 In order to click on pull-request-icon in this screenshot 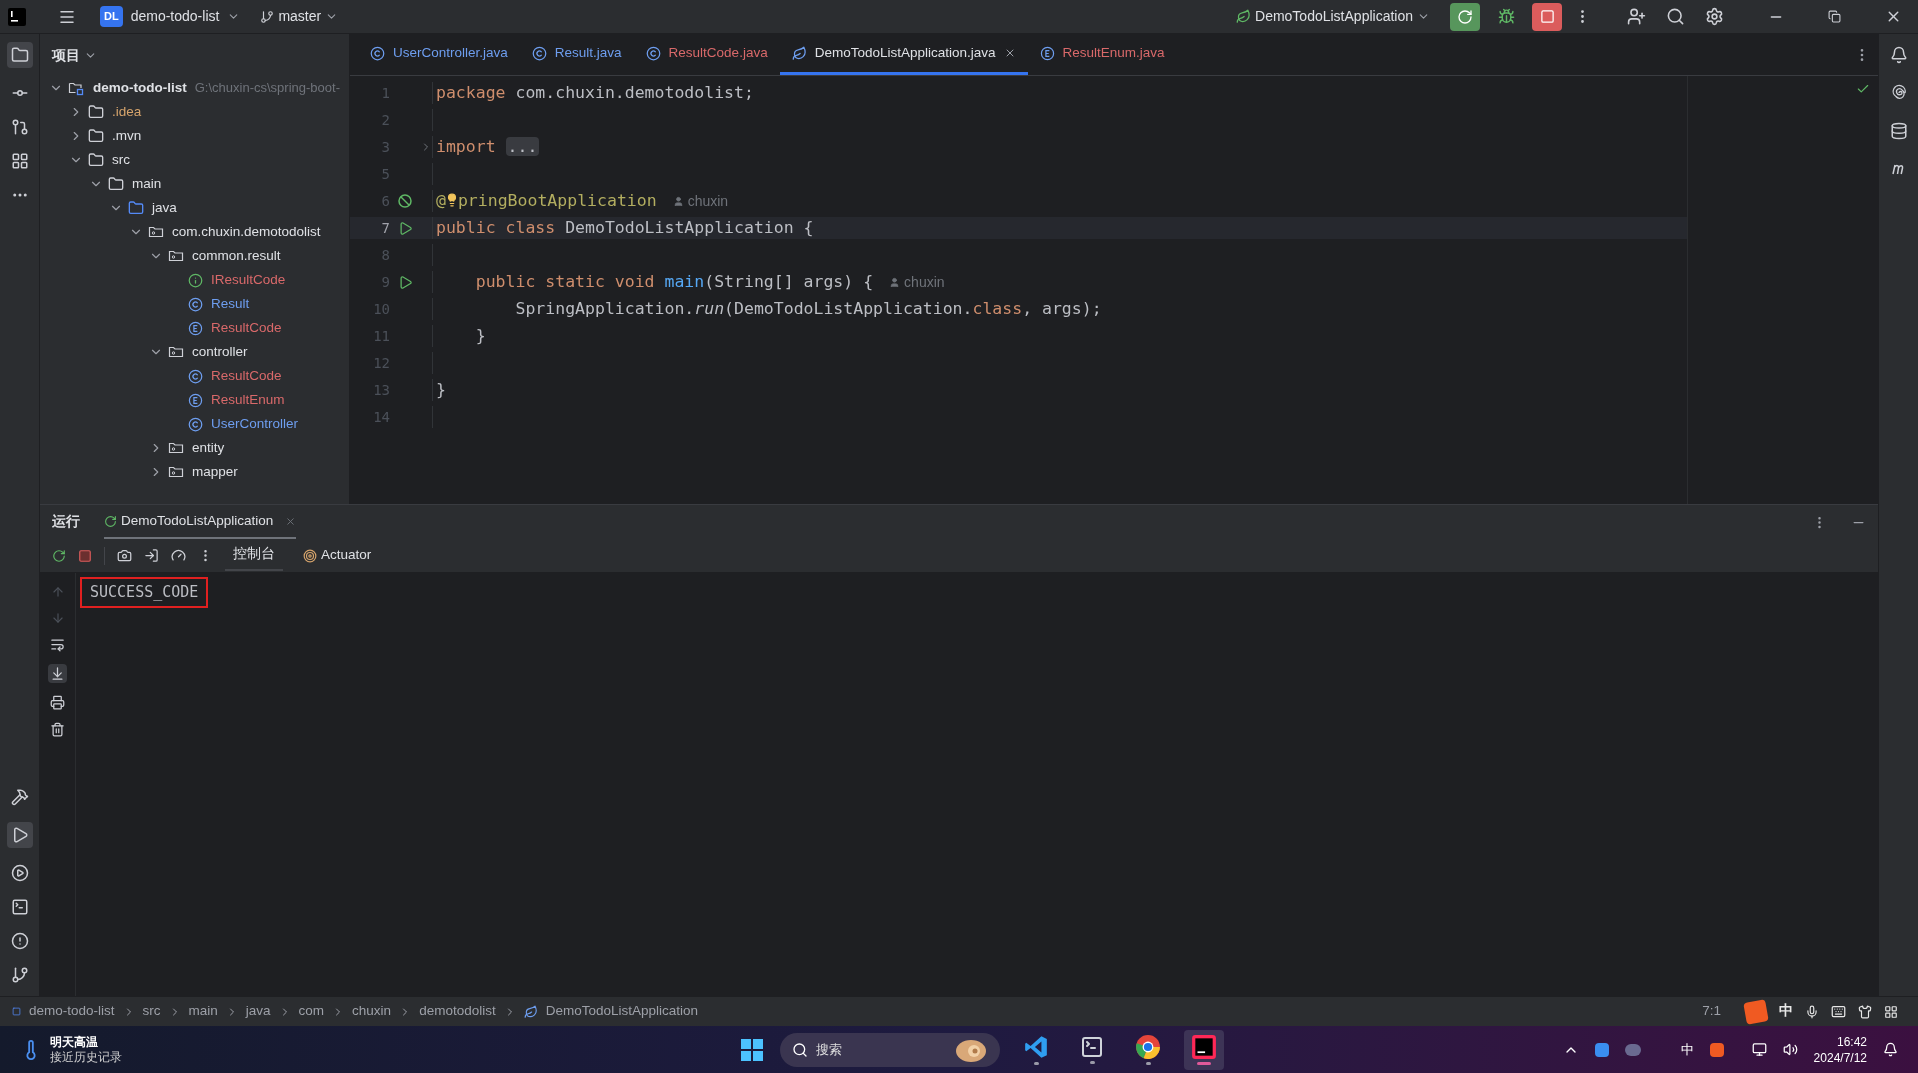, I will do `click(19, 127)`.